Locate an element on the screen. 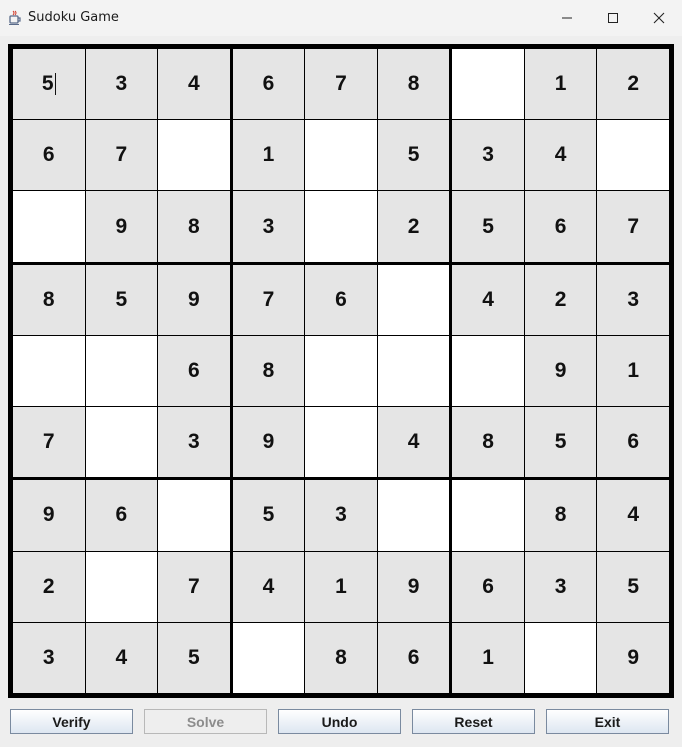  sudoku-cell-r7c4: 5 is located at coordinates (268, 515).